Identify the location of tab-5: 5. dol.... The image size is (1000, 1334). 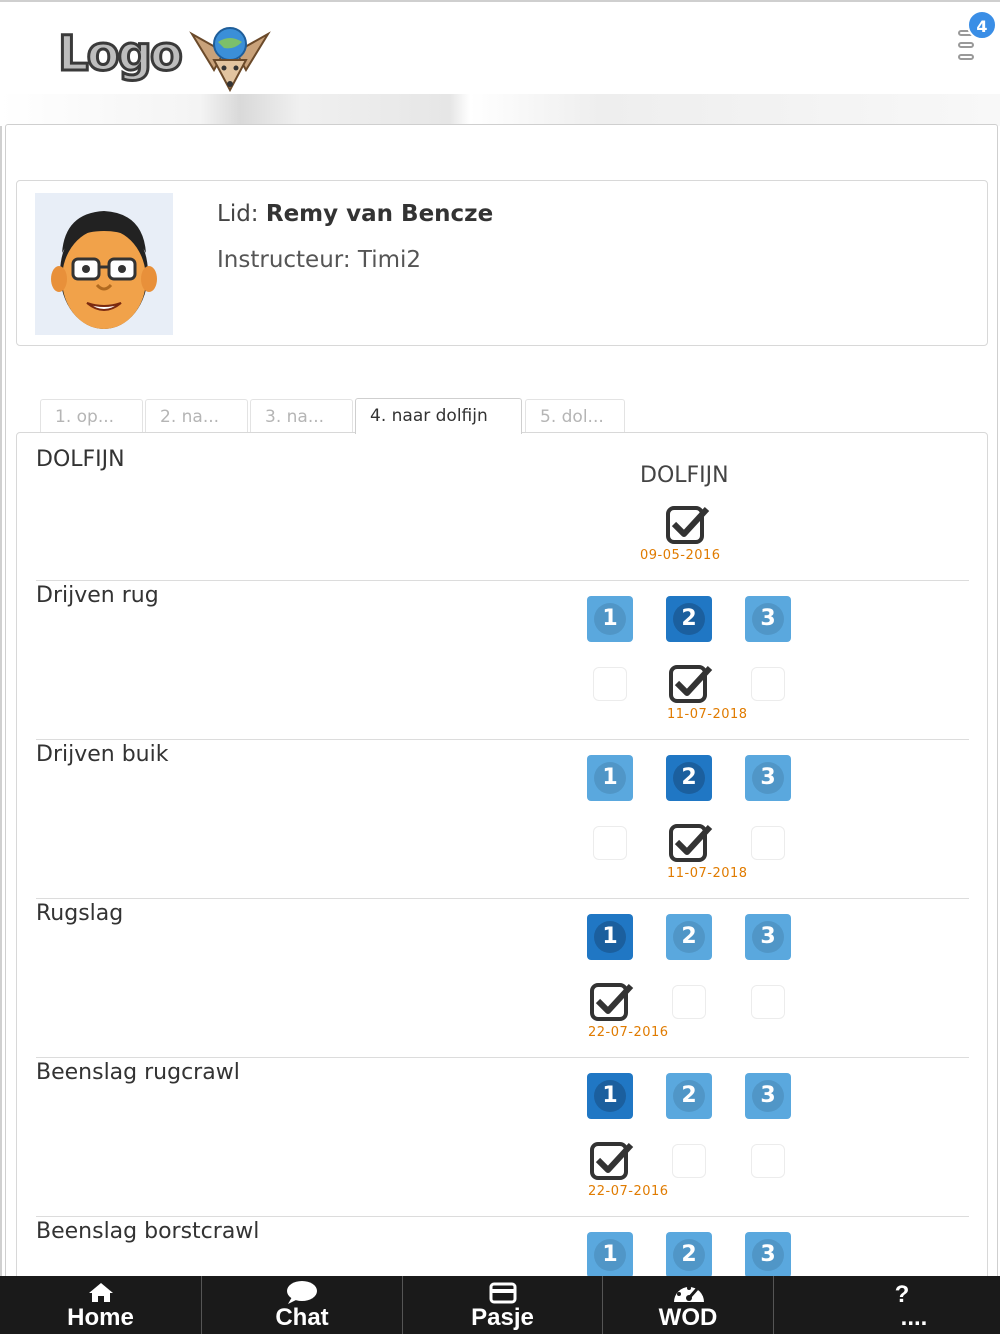
(575, 416).